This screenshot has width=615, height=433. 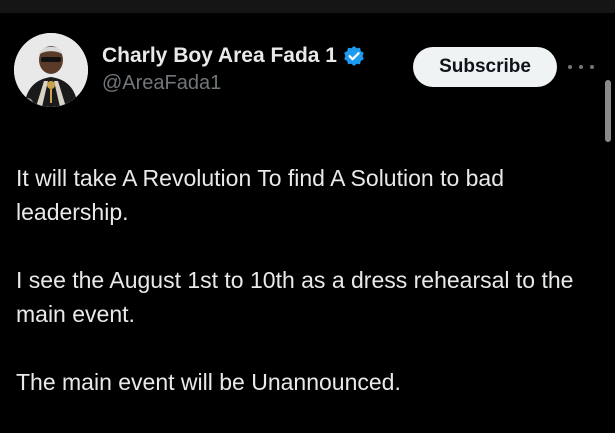 I want to click on author-display-name: Charly Boy Area Fada 1, so click(x=219, y=56).